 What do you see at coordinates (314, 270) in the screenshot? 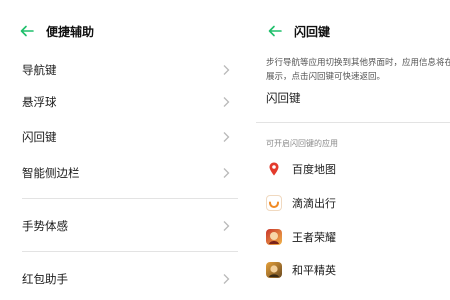
I see `app-label: 和平精英` at bounding box center [314, 270].